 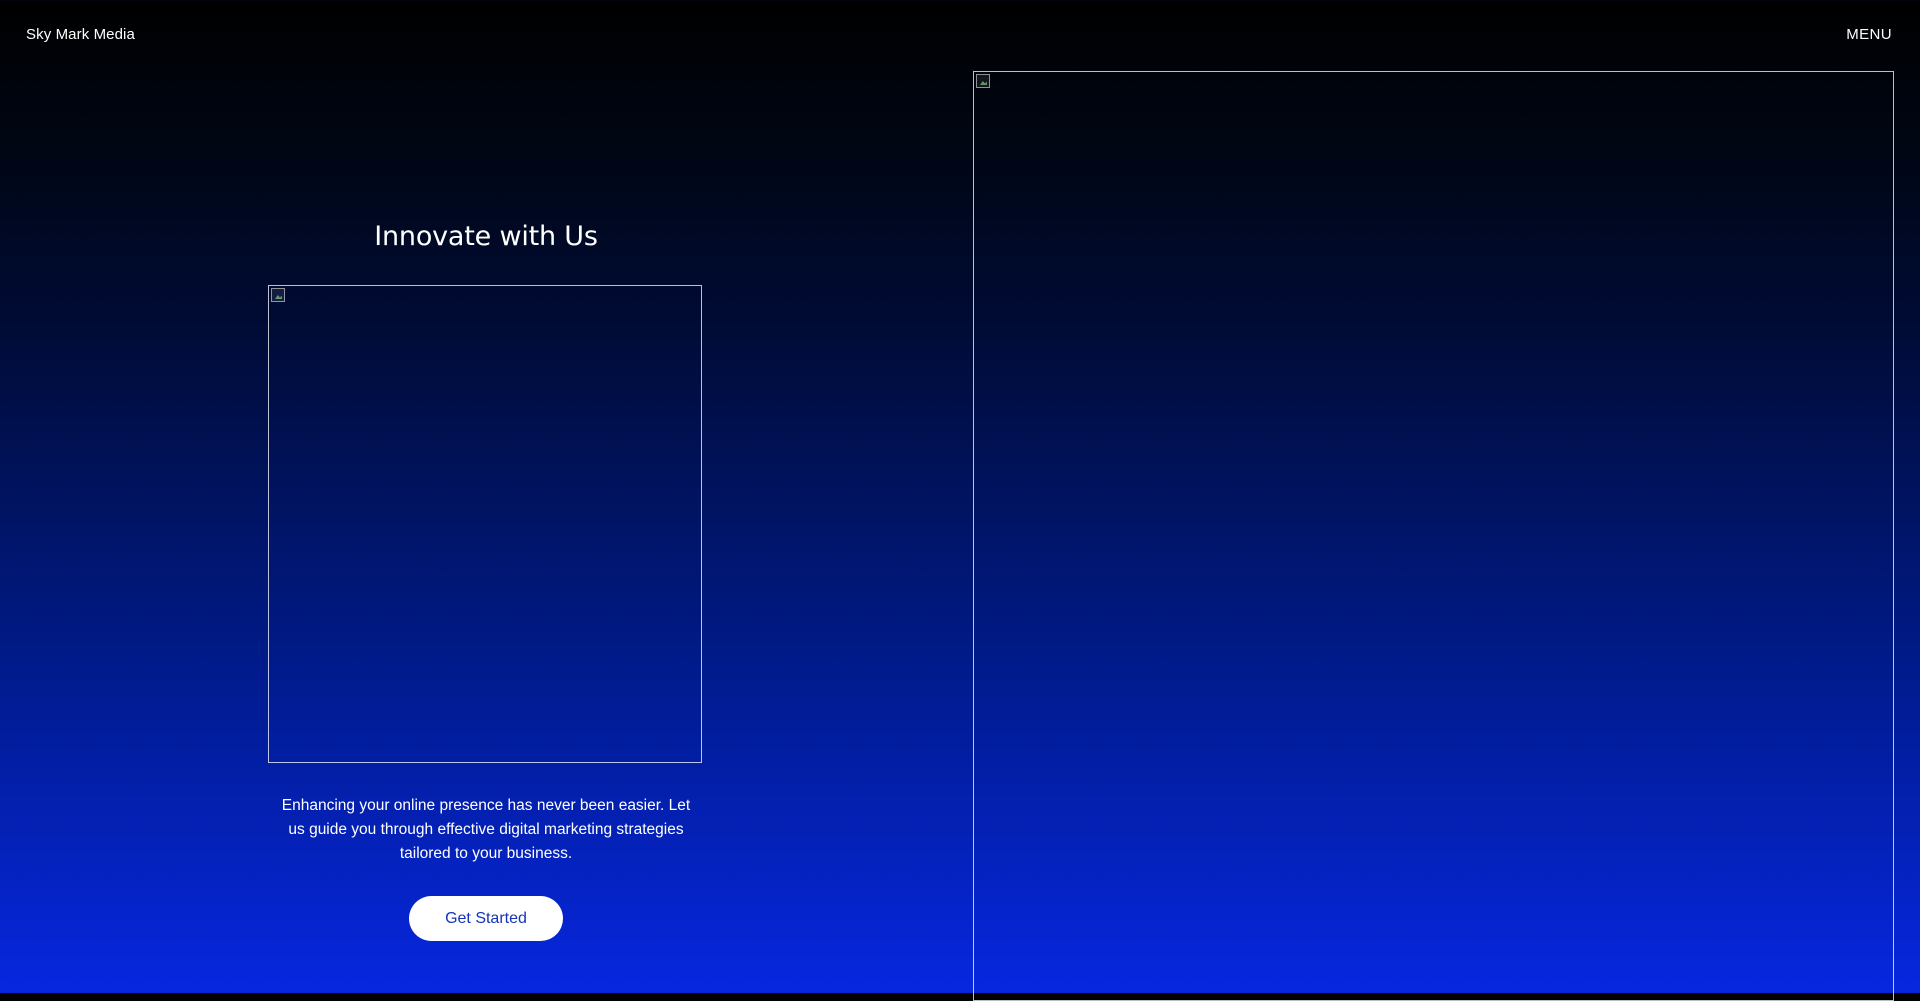 I want to click on menu-button: MENU, so click(x=1869, y=34).